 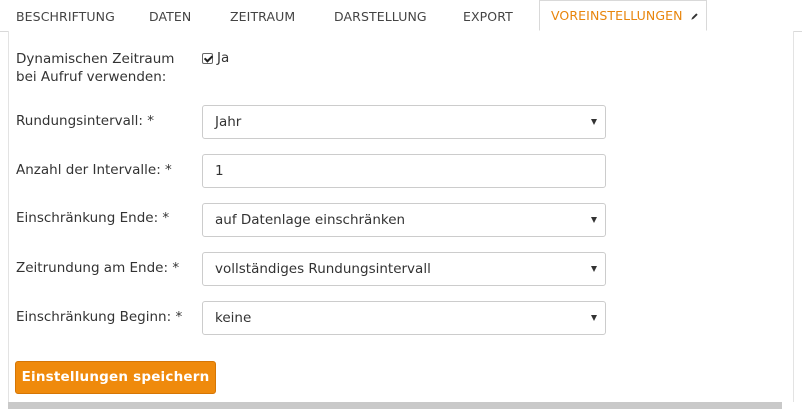 I want to click on dynamic-range-checkbox: Ja, so click(x=215, y=58).